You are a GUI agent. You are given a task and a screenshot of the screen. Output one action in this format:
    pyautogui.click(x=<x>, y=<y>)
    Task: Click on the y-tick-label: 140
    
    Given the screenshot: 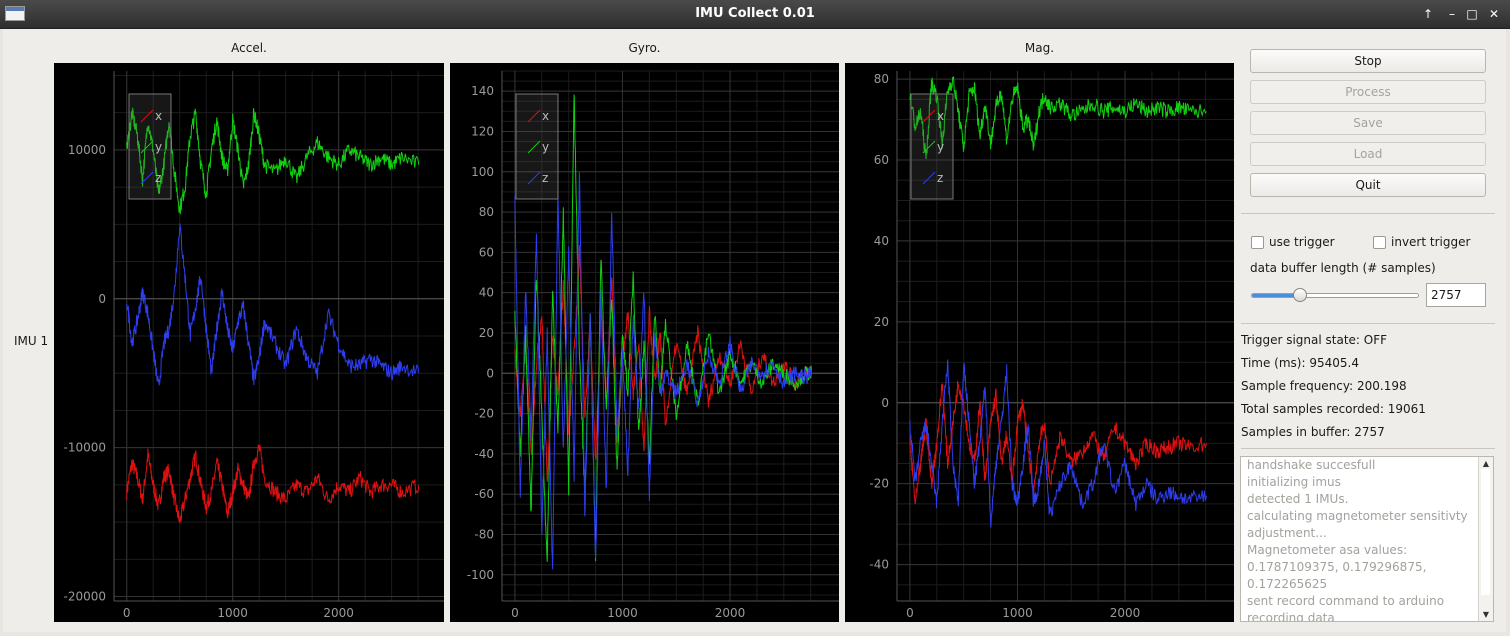 What is the action you would take?
    pyautogui.click(x=482, y=91)
    